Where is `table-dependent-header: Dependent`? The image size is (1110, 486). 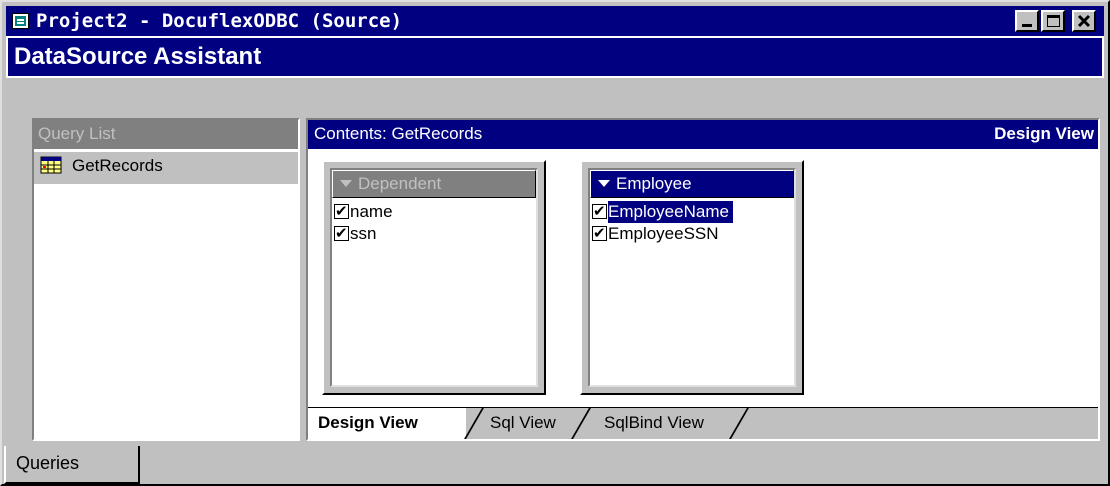
table-dependent-header: Dependent is located at coordinates (434, 184).